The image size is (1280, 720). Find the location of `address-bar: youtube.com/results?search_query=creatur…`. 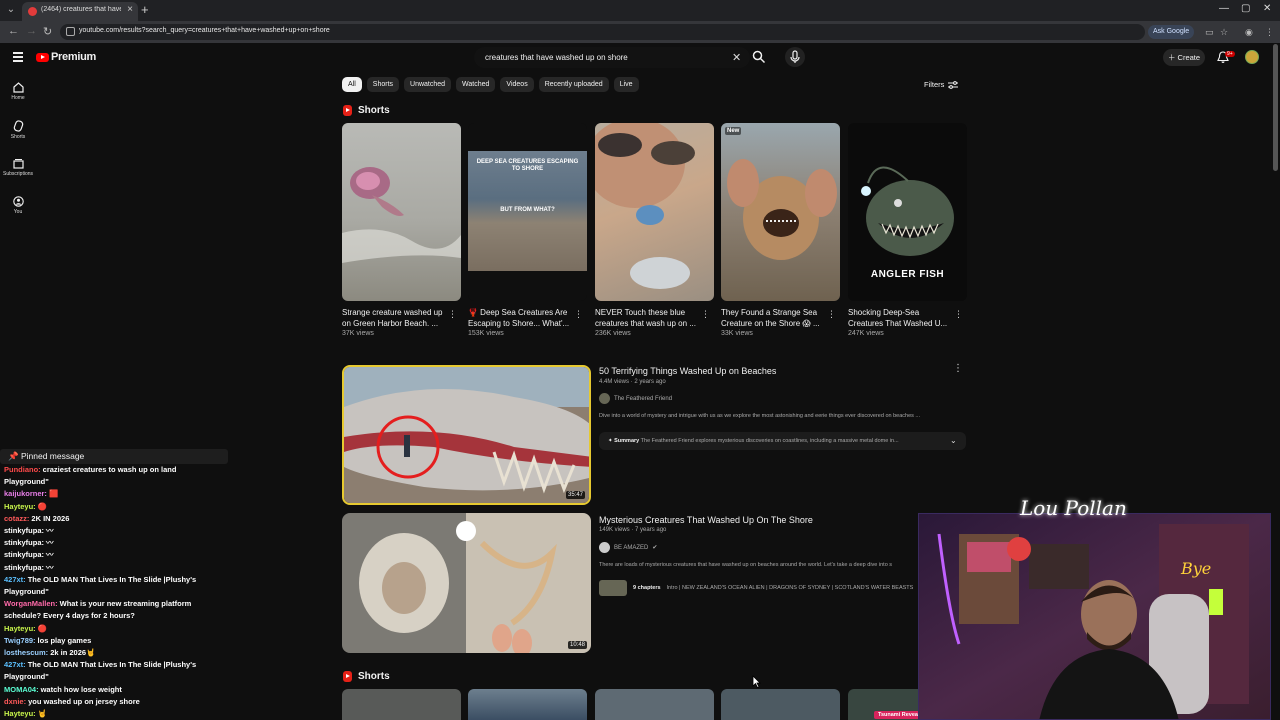

address-bar: youtube.com/results?search_query=creatur… is located at coordinates (602, 32).